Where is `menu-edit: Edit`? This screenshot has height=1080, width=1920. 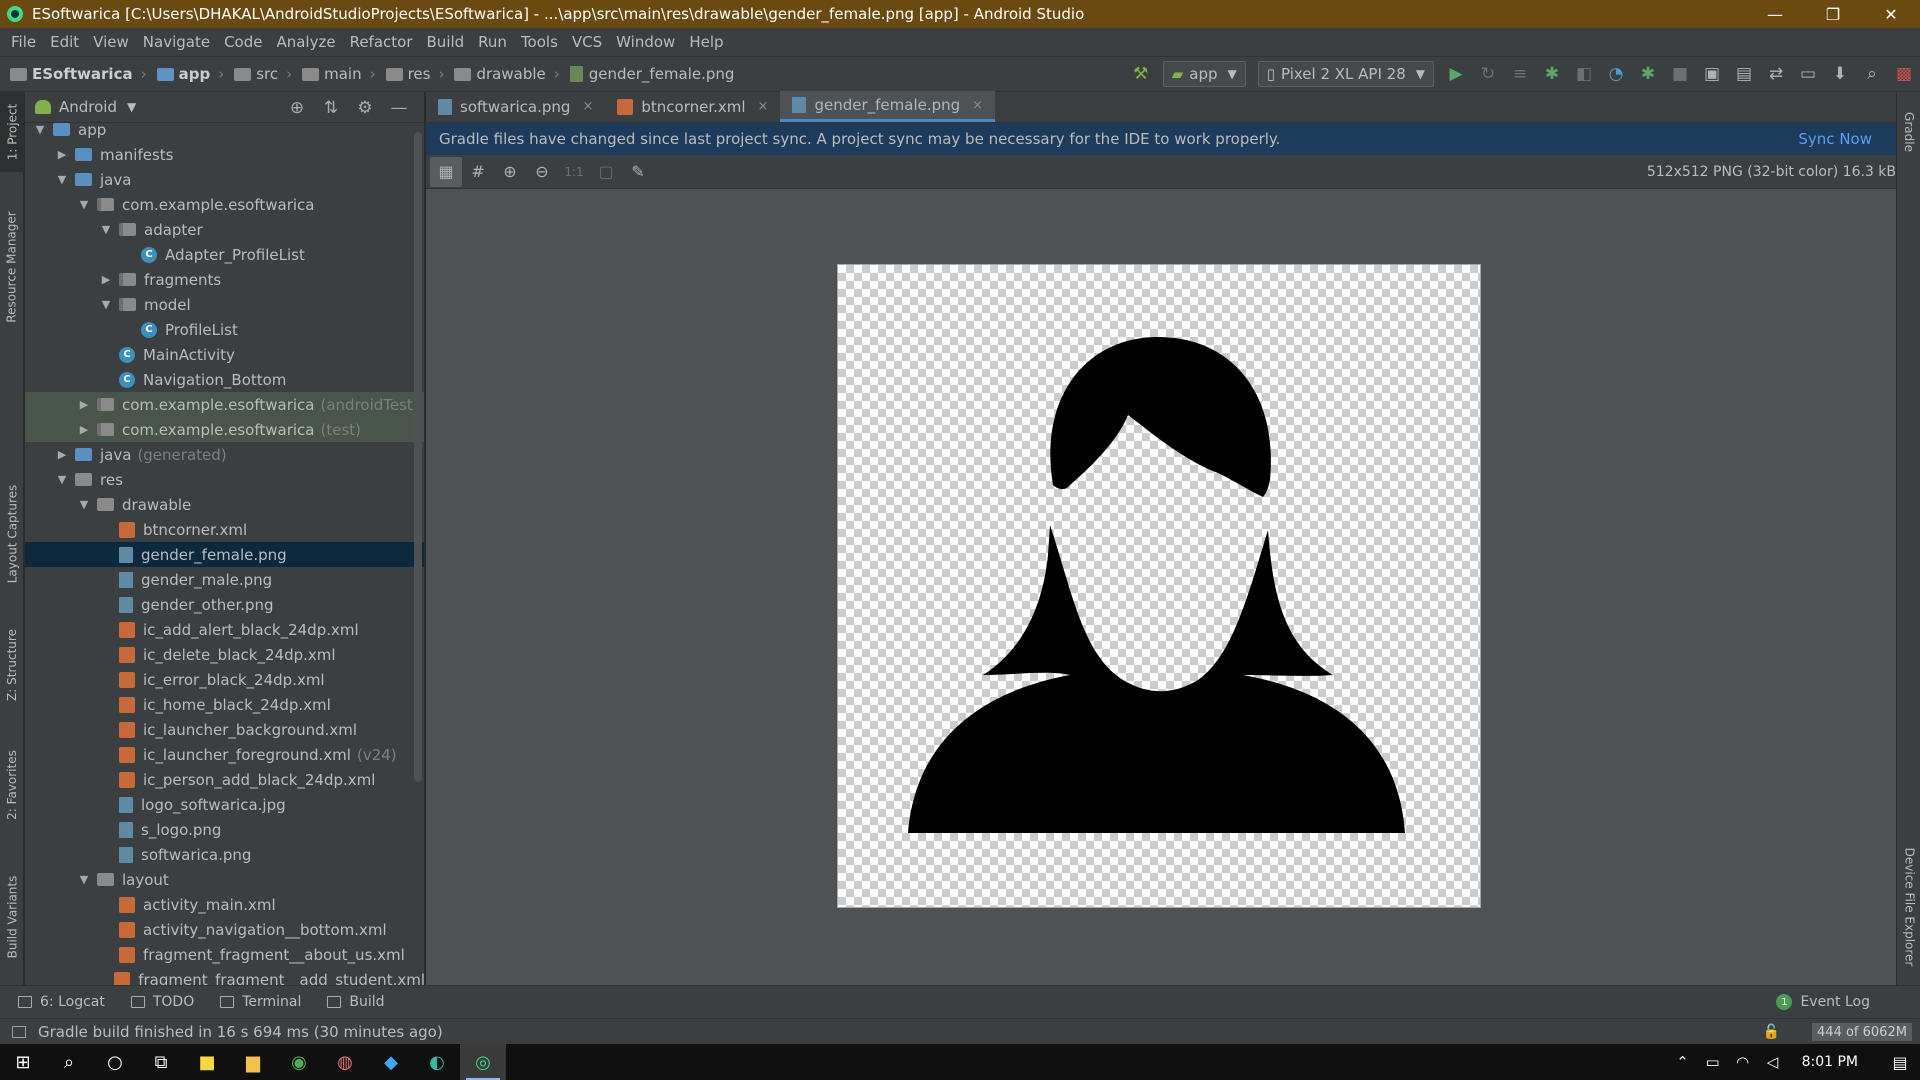 menu-edit: Edit is located at coordinates (64, 42).